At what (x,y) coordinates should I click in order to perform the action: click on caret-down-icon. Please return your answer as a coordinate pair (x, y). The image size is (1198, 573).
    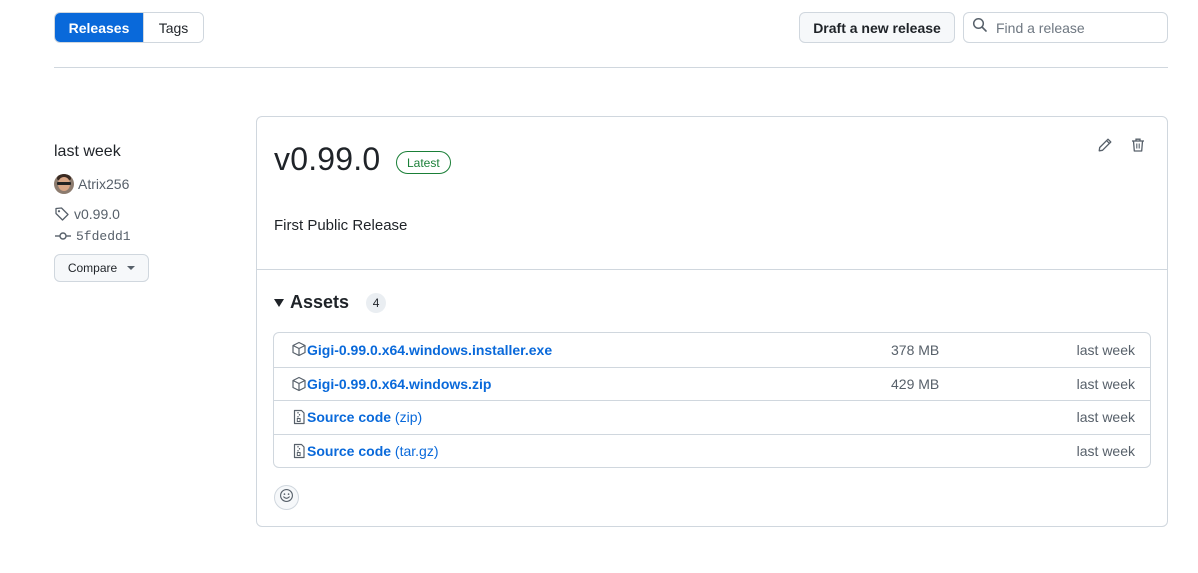
    Looking at the image, I should click on (279, 302).